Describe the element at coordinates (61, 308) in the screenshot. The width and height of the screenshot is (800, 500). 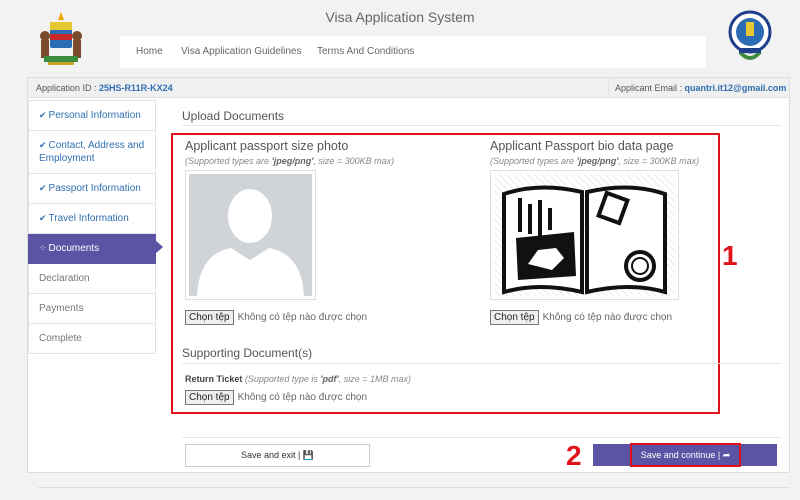
I see `sidebar-item-label: Payments` at that location.